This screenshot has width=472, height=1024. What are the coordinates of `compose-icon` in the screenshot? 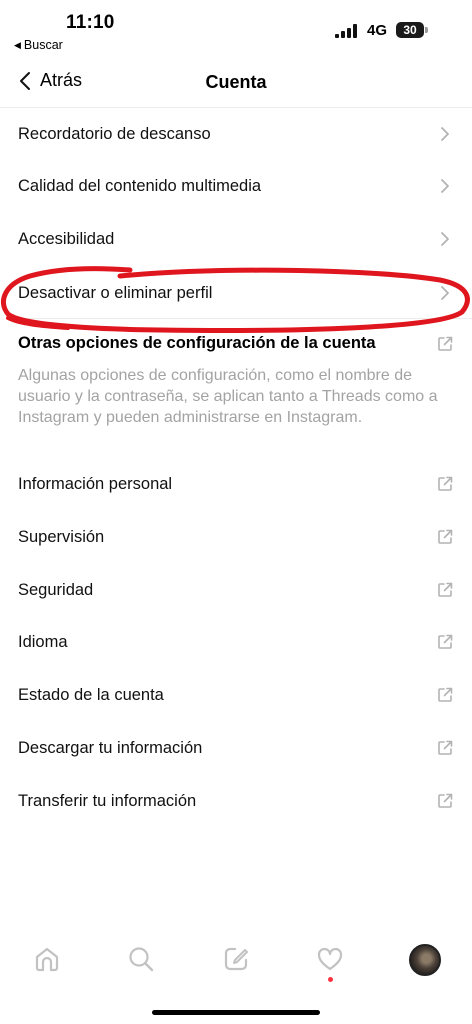 It's located at (236, 959).